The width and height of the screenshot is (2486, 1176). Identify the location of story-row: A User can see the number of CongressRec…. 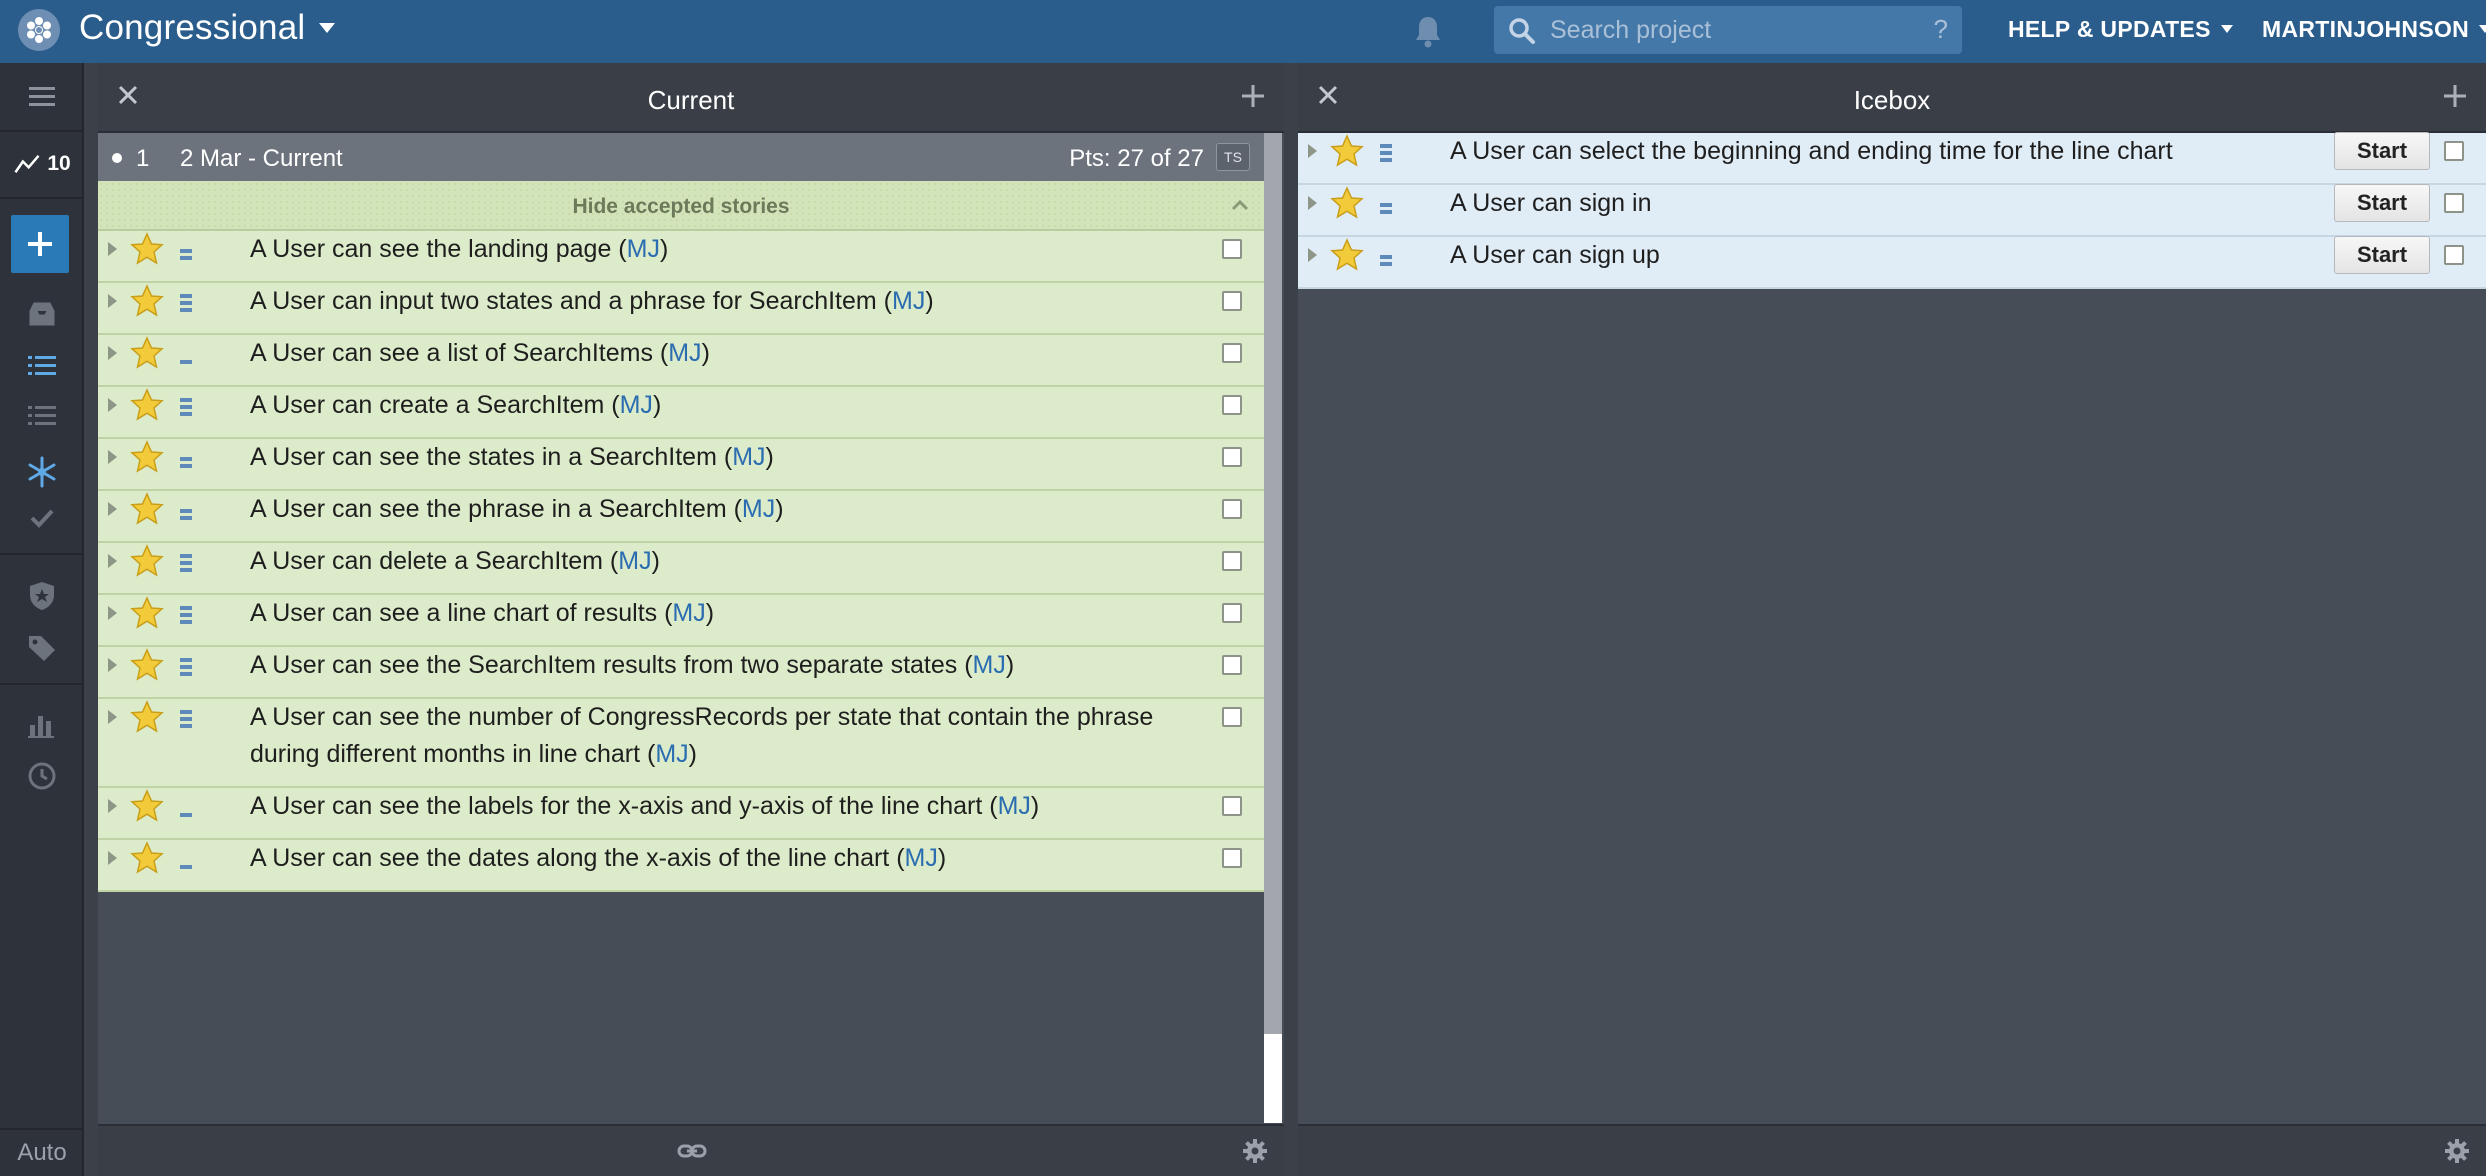
(681, 743).